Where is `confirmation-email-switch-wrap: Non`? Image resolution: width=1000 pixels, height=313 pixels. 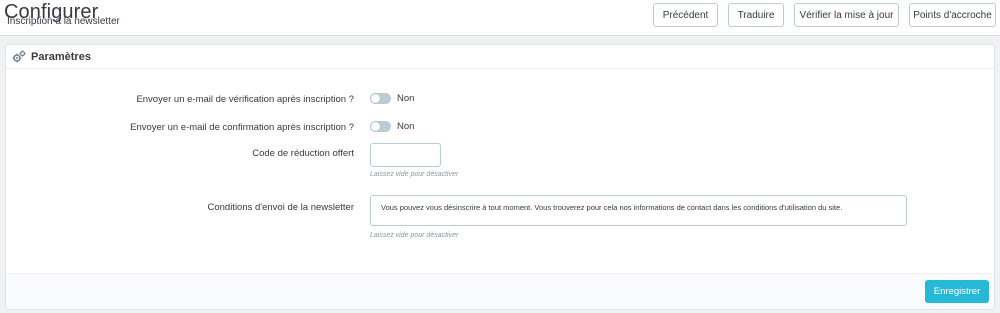 confirmation-email-switch-wrap: Non is located at coordinates (392, 126).